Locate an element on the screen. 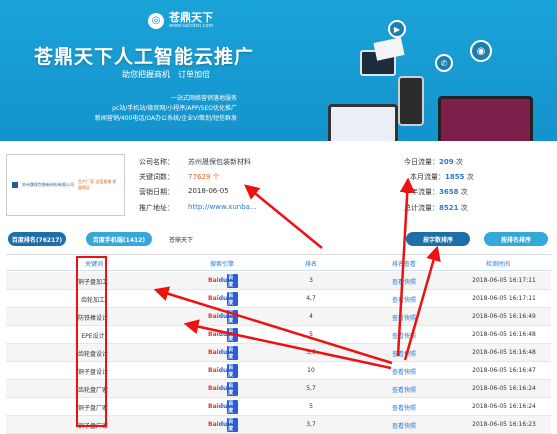 The image size is (557, 434). url-label: 推广地址： is located at coordinates (156, 208).